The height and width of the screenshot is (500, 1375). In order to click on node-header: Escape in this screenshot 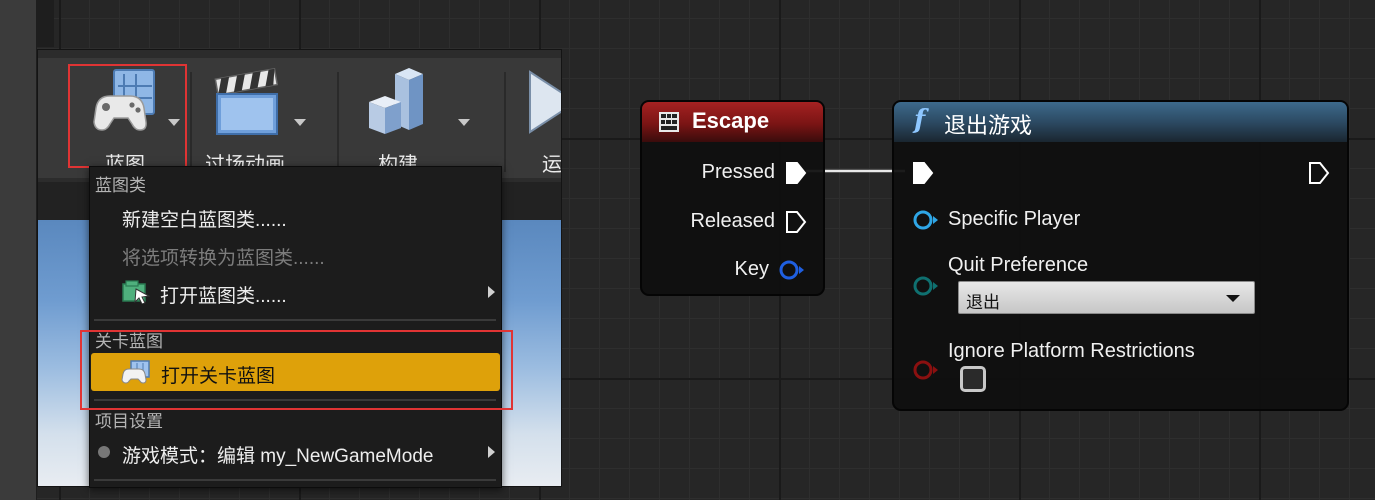, I will do `click(732, 122)`.